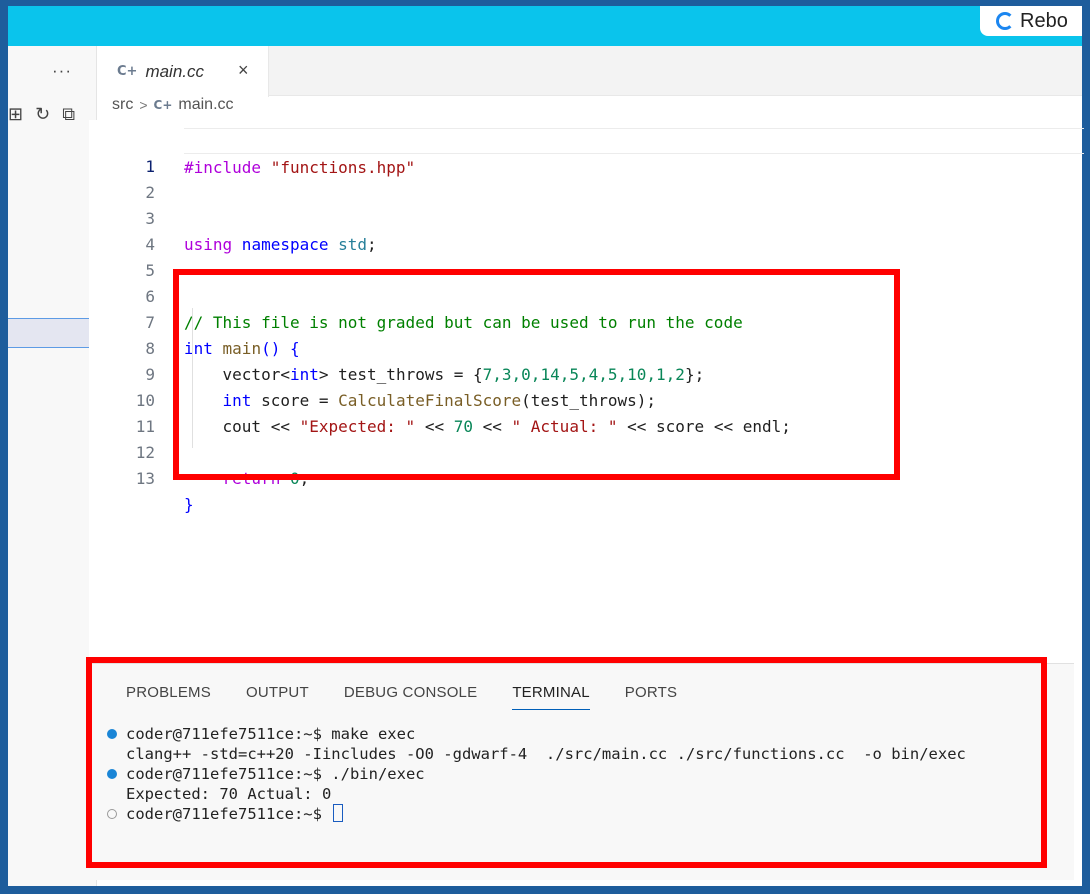 Image resolution: width=1090 pixels, height=894 pixels. I want to click on selected-file-row, so click(52, 333).